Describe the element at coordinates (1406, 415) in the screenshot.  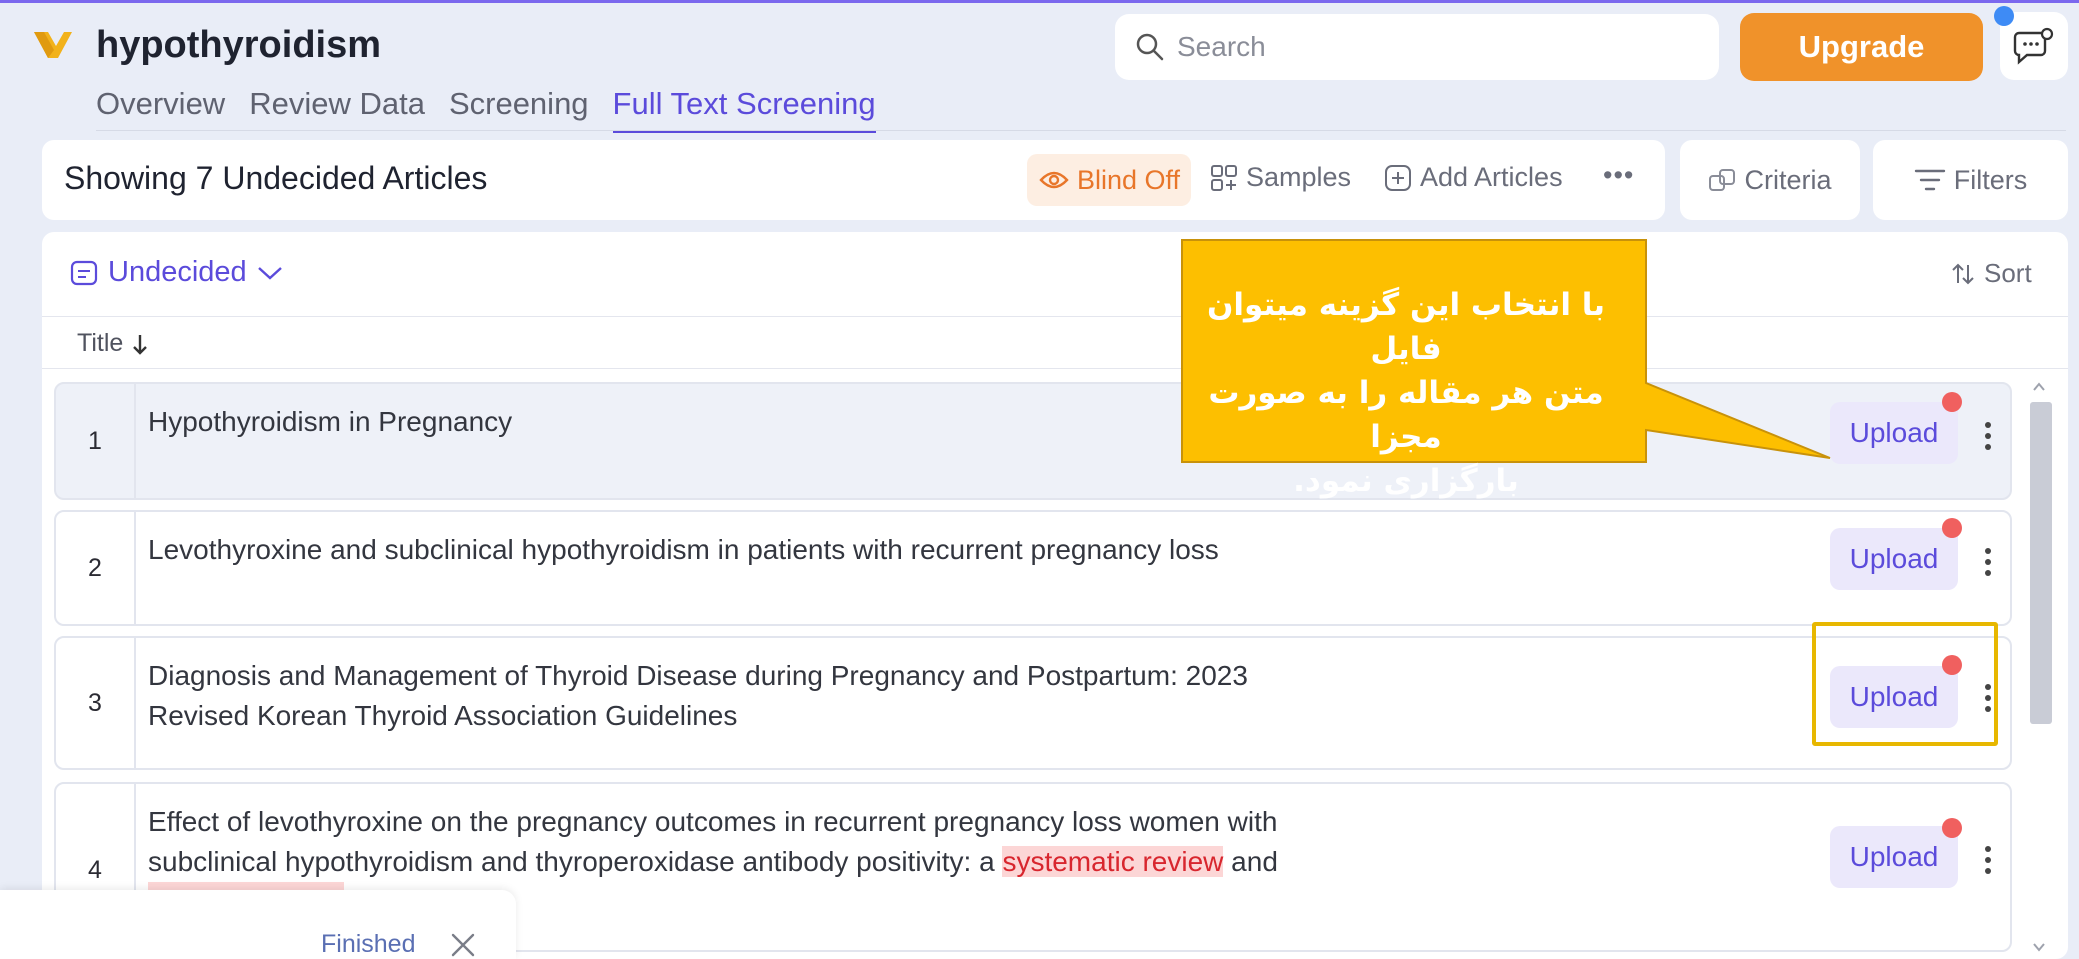
I see `annotation-line: متن هر مقاله را به صورت مجزا` at that location.